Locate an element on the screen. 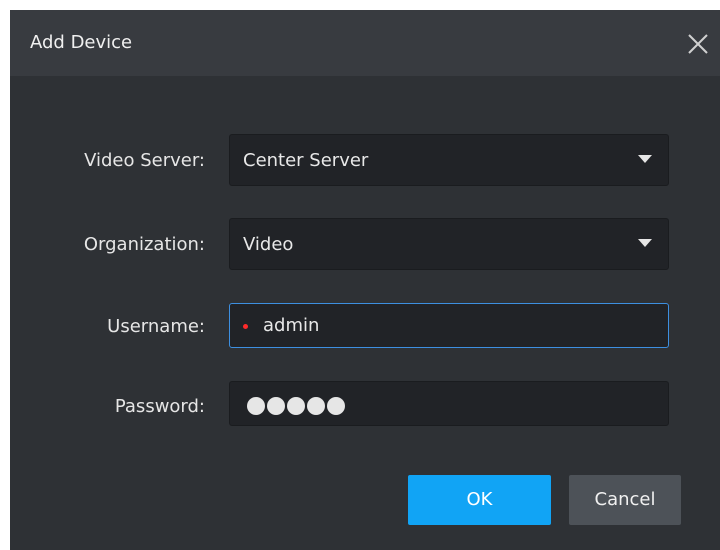  username-value: admin is located at coordinates (291, 325).